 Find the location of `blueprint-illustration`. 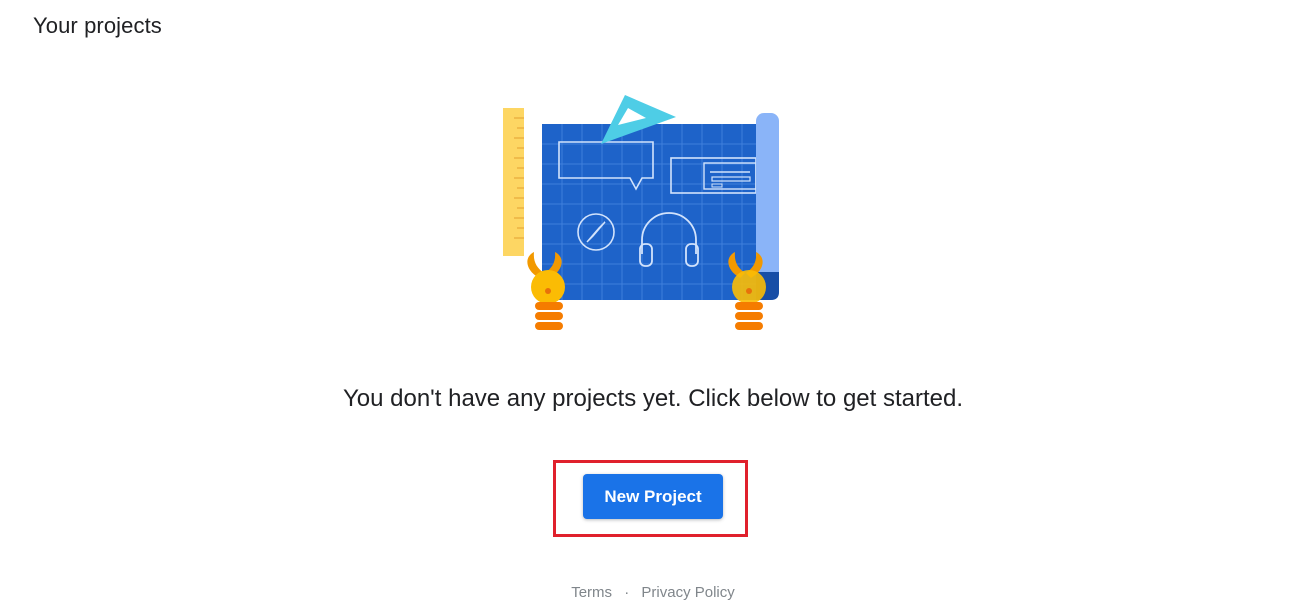

blueprint-illustration is located at coordinates (641, 212).